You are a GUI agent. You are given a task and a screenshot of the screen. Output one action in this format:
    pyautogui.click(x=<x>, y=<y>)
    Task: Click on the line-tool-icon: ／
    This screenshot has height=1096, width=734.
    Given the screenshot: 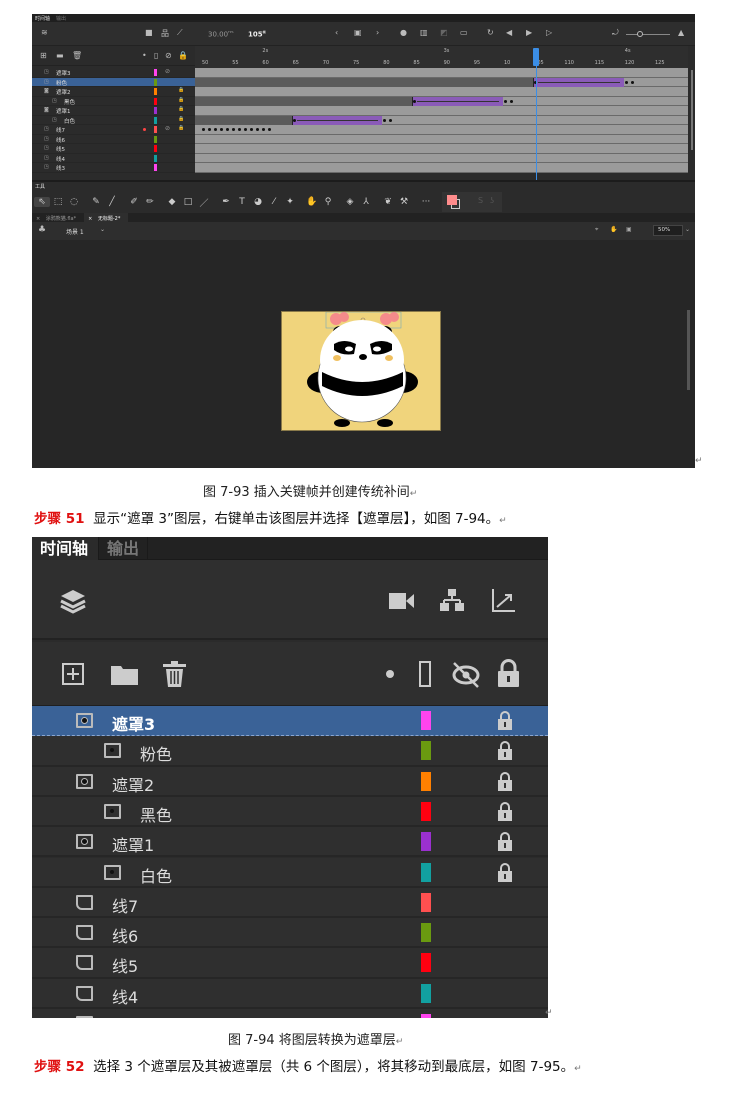 What is the action you would take?
    pyautogui.click(x=204, y=202)
    